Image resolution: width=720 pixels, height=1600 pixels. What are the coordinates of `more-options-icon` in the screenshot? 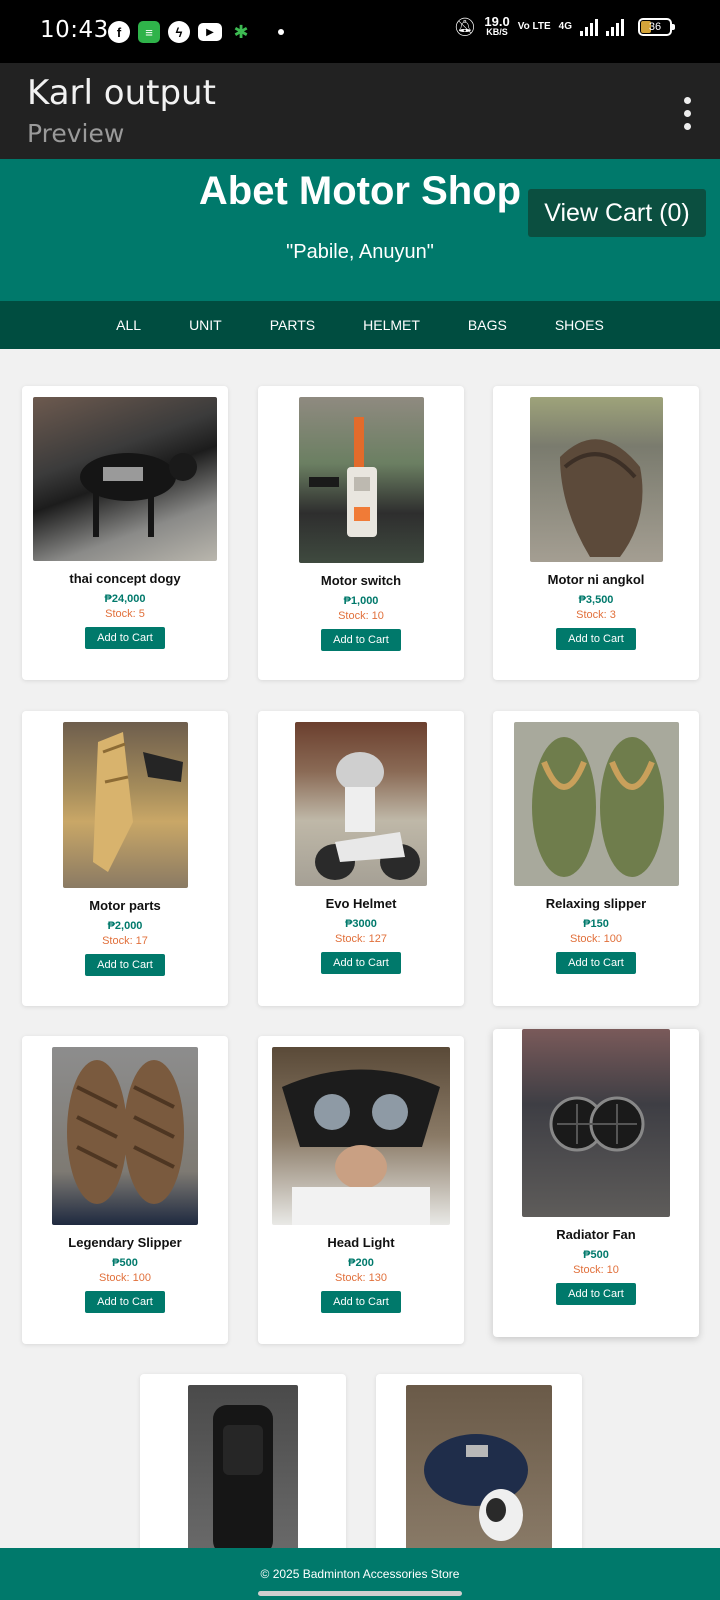 It's located at (687, 113).